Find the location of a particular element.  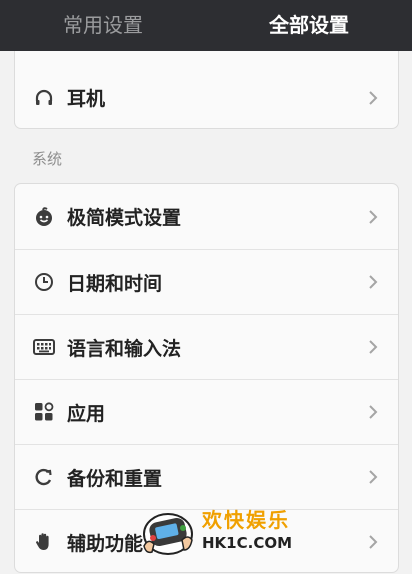

settings-item-language-input: 语言和输入法 is located at coordinates (206, 346).